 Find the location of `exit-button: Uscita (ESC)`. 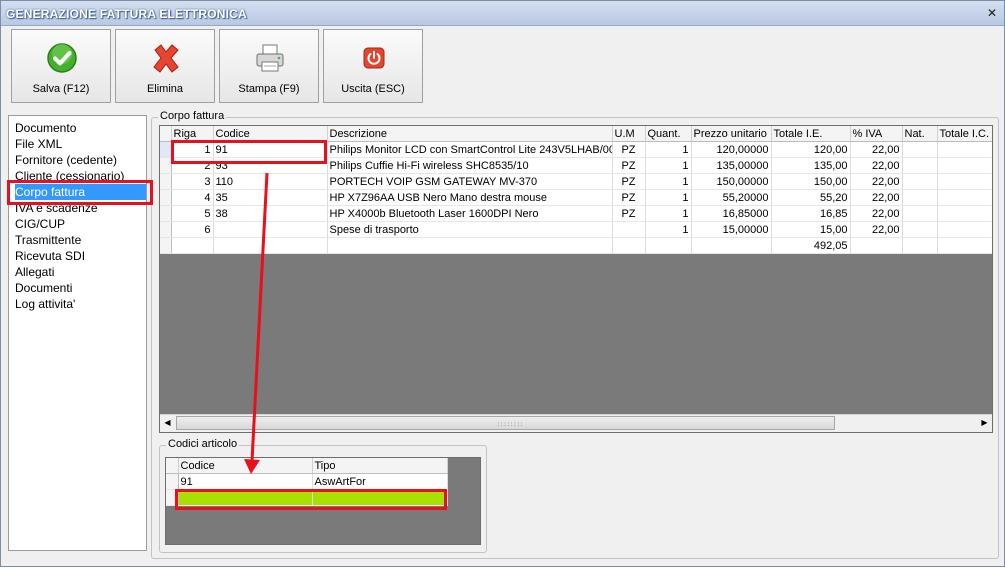

exit-button: Uscita (ESC) is located at coordinates (373, 66).